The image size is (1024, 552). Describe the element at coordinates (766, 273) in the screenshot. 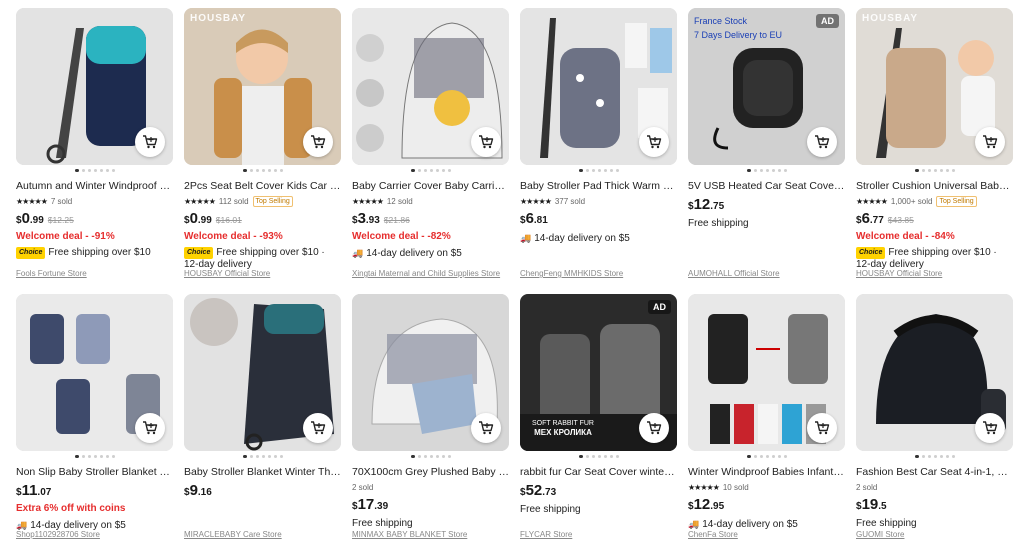

I see `store-link: AUMOHALL Official Store` at that location.